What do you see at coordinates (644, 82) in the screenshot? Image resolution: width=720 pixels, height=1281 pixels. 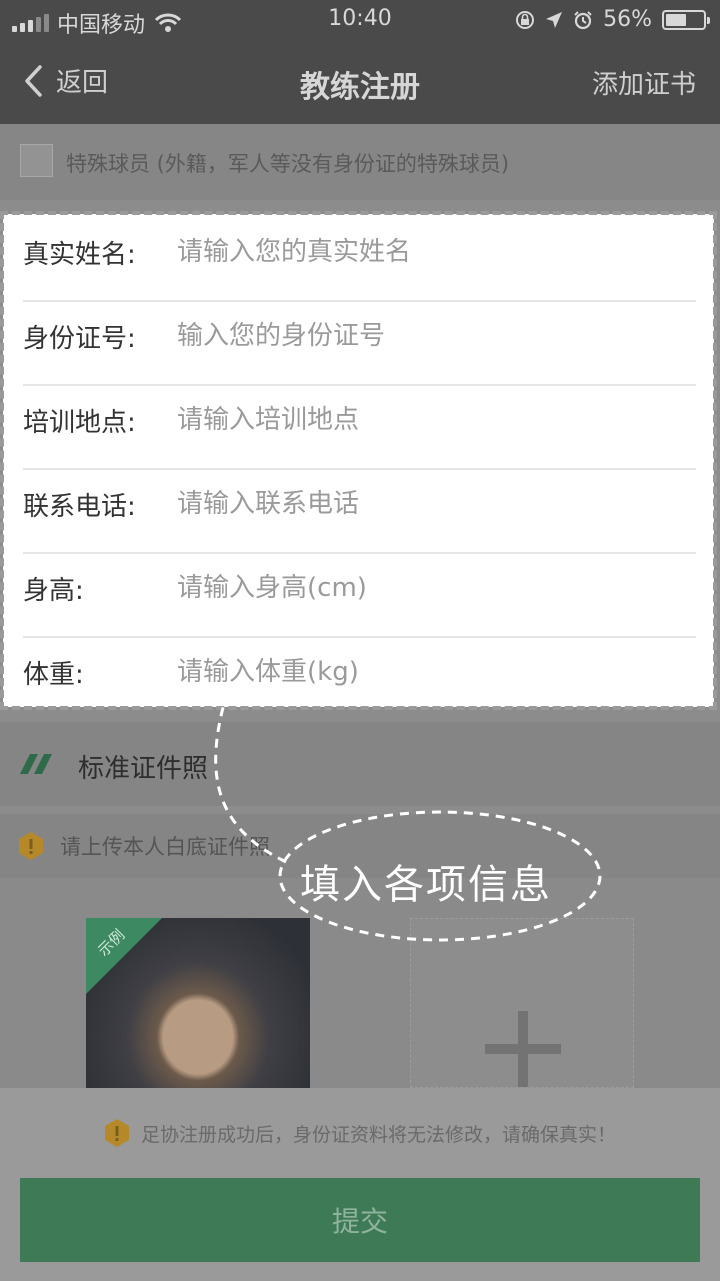 I see `add-certificate-button: 添加证书` at bounding box center [644, 82].